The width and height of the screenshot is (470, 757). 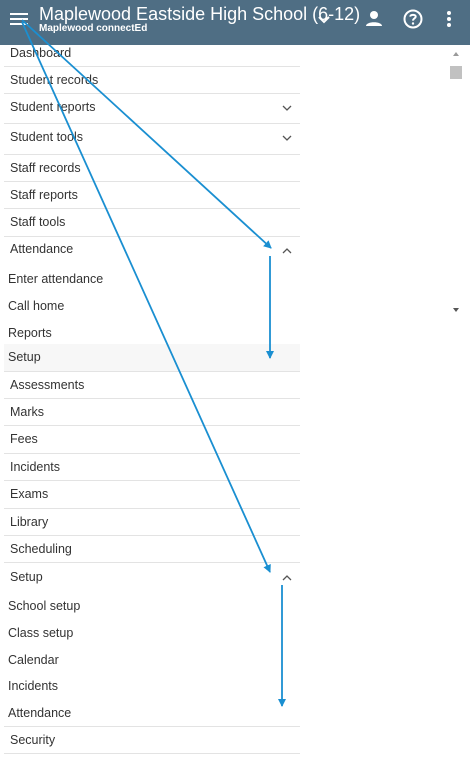 I want to click on scrollbar, so click(x=456, y=183).